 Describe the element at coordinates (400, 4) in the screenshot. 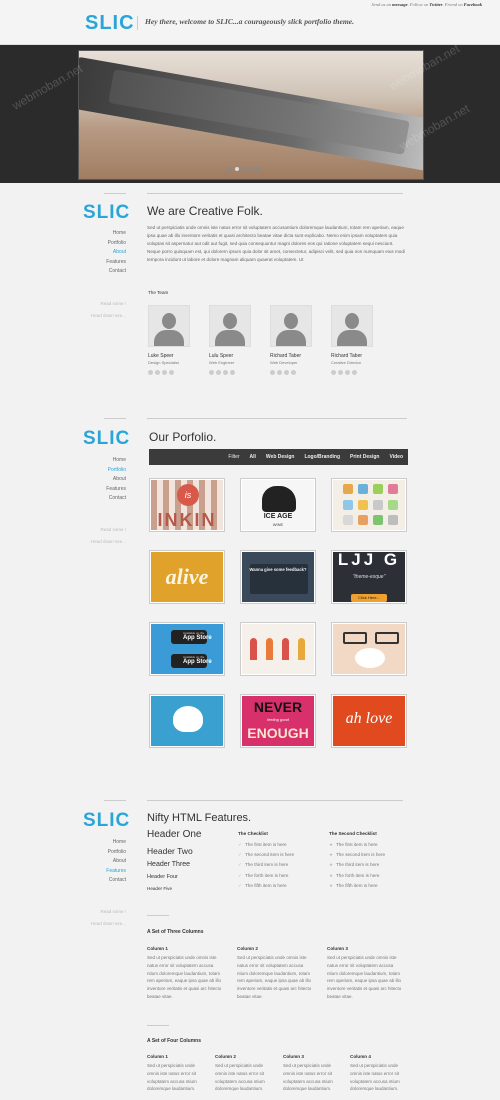

I see `message-link: message` at that location.